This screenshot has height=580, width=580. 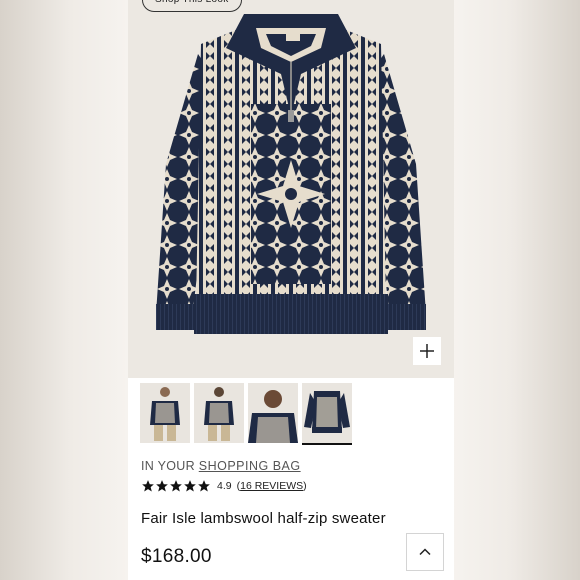 I want to click on chevron-up-icon, so click(x=425, y=552).